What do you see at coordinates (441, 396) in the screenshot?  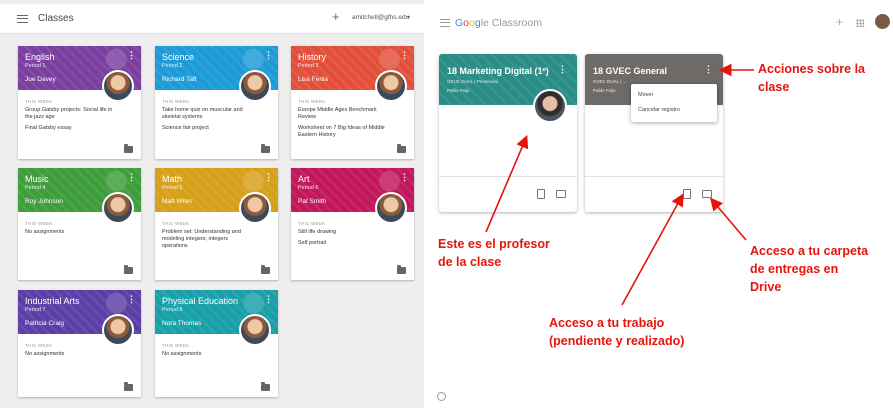 I see `help-icon` at bounding box center [441, 396].